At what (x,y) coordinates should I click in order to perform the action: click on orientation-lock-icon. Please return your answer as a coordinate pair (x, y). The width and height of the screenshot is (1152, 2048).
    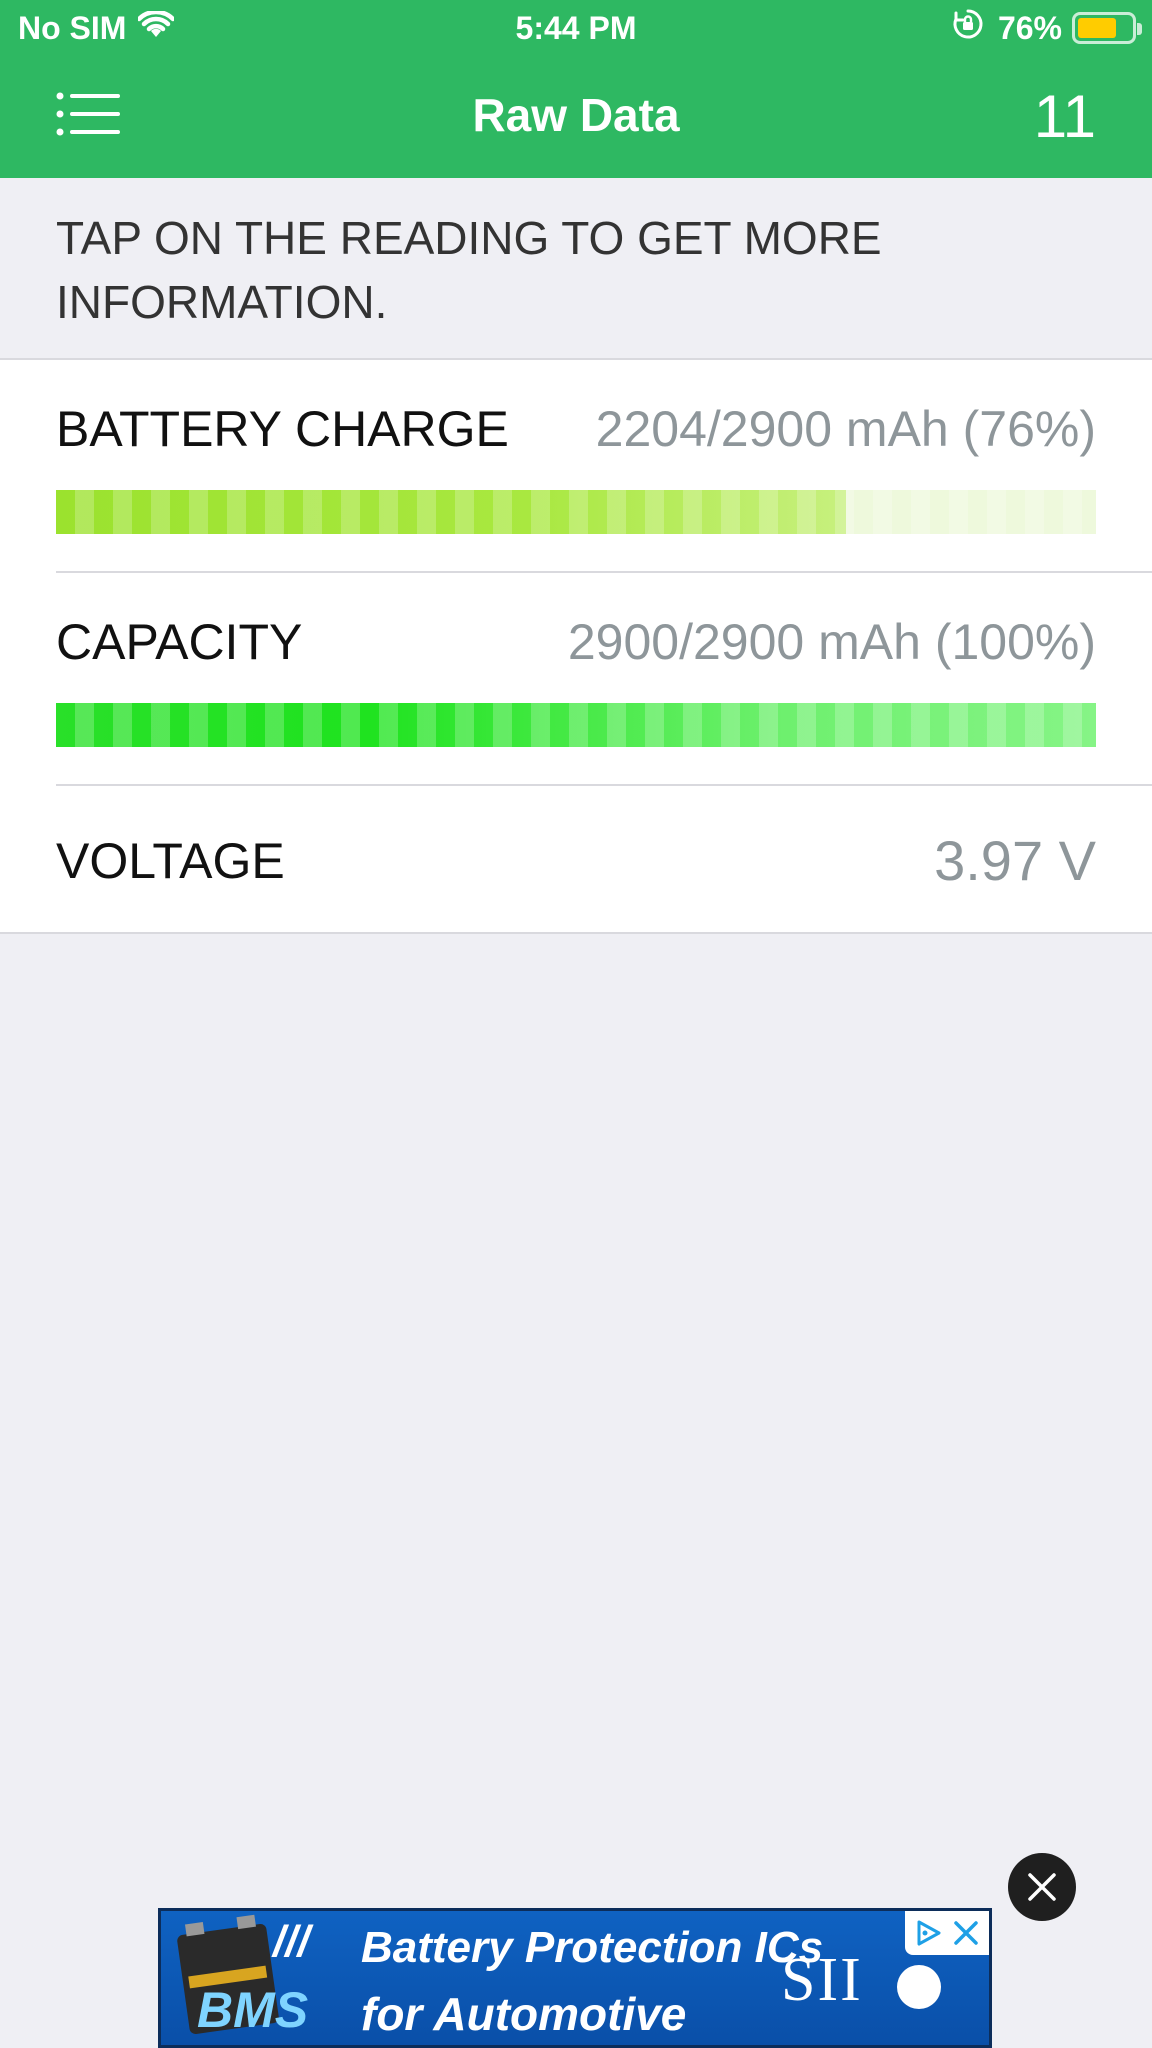
    Looking at the image, I should click on (968, 28).